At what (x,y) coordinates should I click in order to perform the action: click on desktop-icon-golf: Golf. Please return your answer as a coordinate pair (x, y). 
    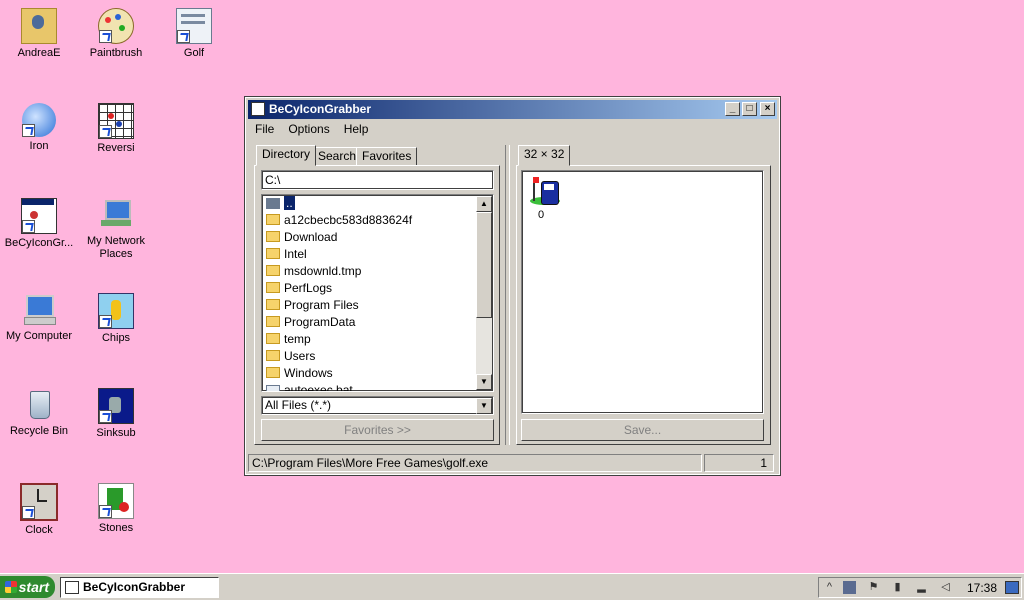
    Looking at the image, I should click on (194, 34).